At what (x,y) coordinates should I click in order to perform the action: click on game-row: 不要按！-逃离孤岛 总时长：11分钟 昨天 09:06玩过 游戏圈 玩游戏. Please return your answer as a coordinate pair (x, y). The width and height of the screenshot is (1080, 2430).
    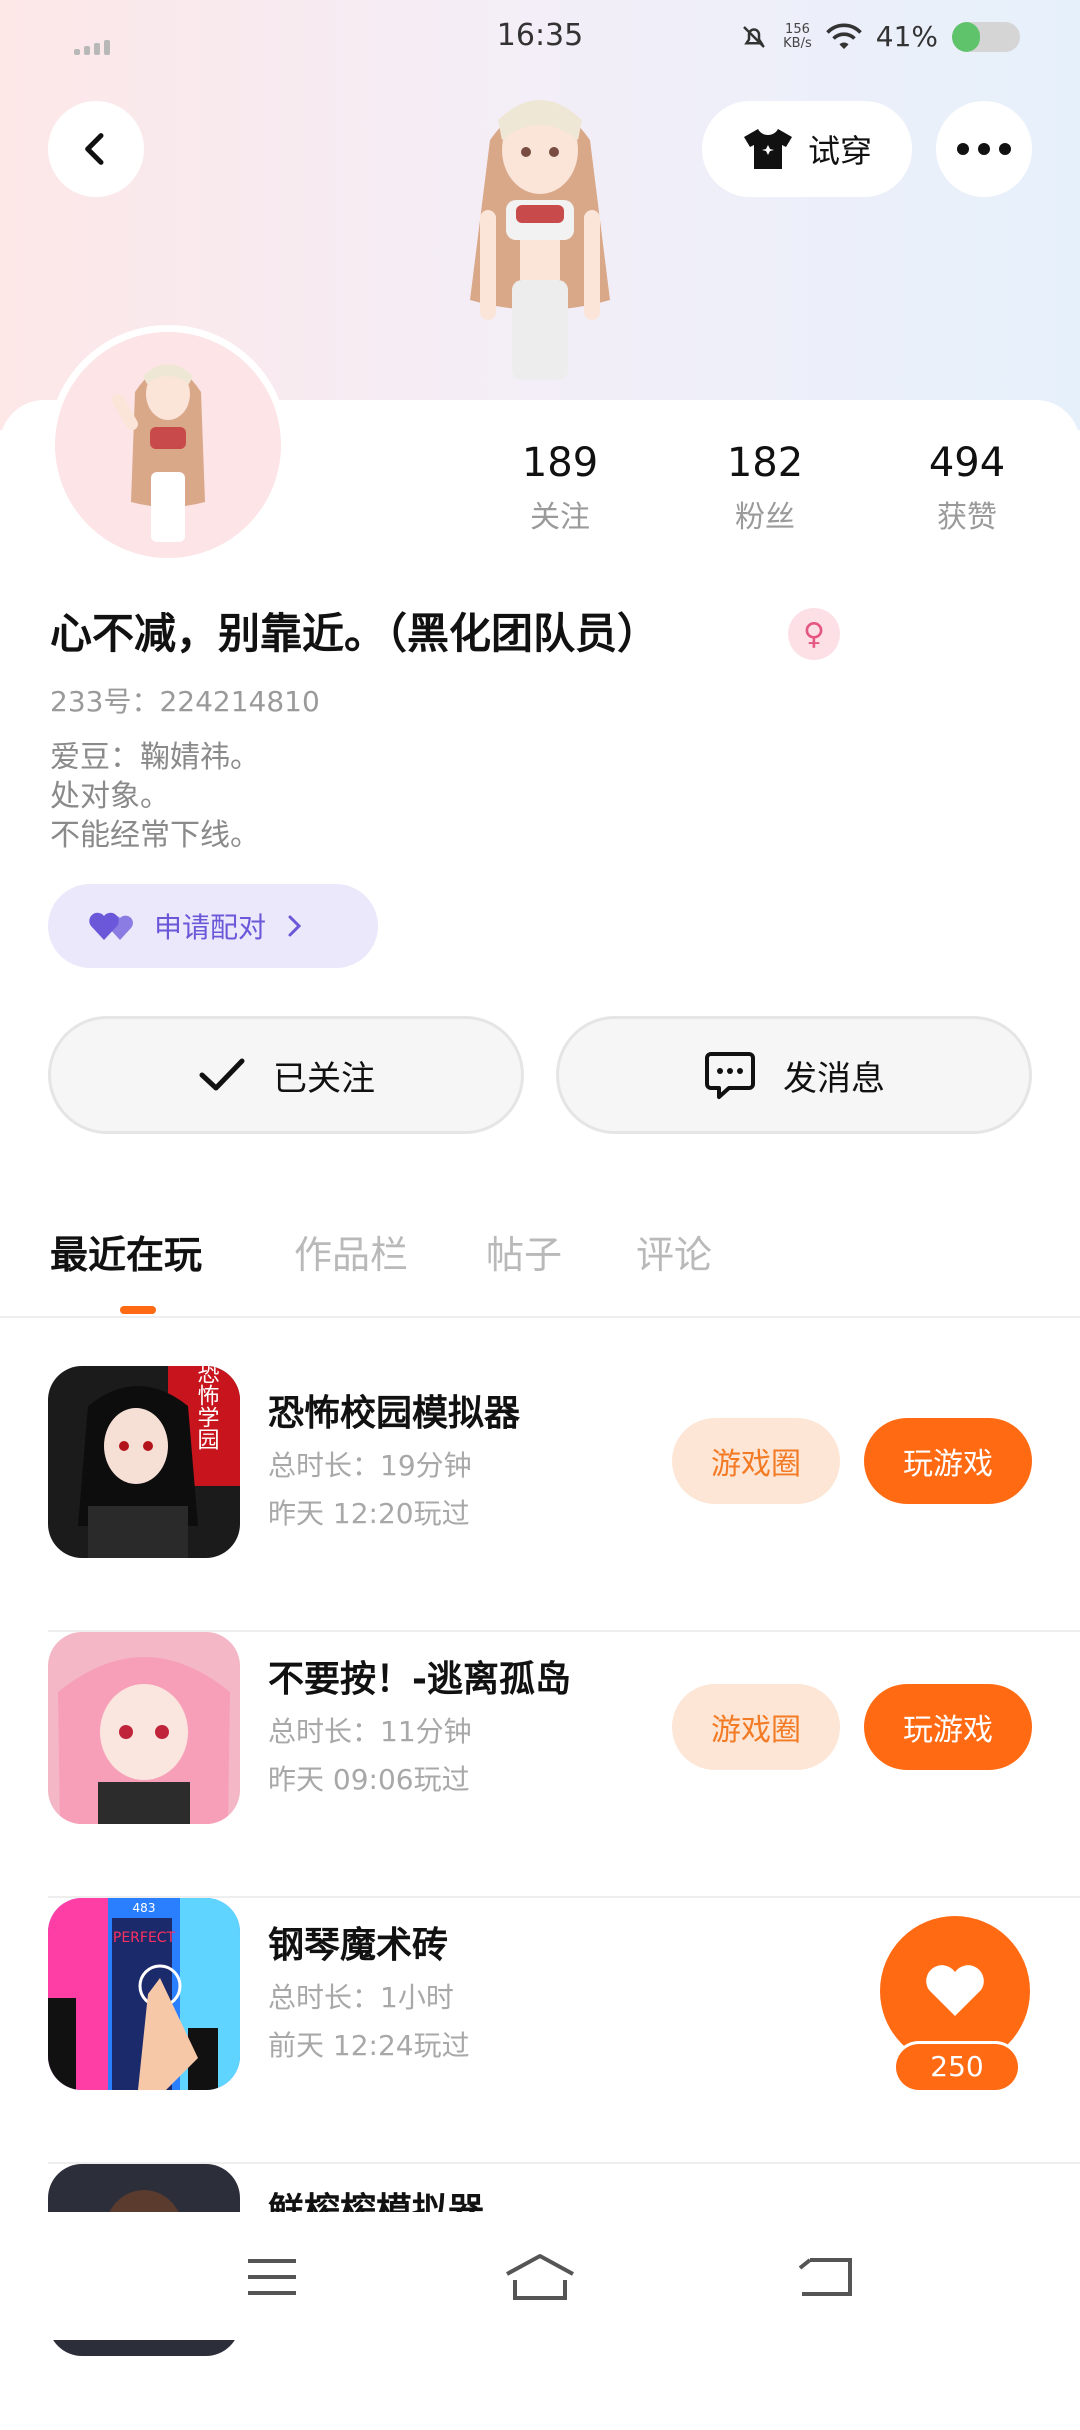
    Looking at the image, I should click on (564, 1765).